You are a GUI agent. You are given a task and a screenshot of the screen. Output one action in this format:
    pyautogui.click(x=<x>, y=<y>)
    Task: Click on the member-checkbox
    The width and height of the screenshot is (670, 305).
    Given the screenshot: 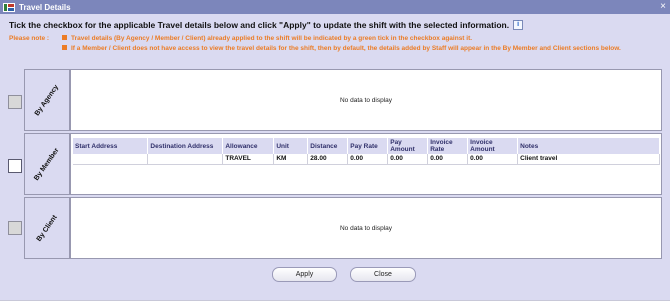 What is the action you would take?
    pyautogui.click(x=15, y=166)
    